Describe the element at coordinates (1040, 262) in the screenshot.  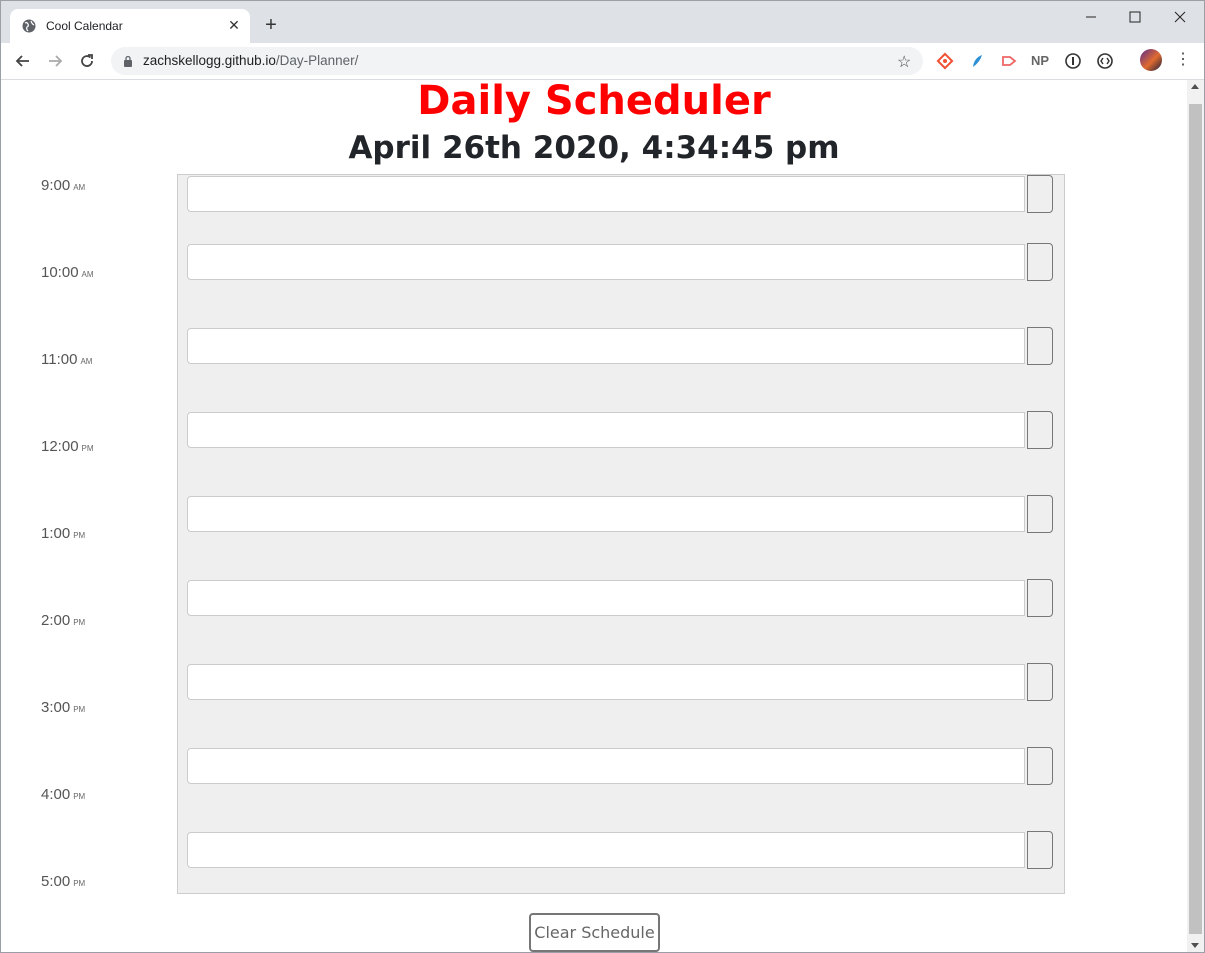
I see `save-button-10am` at that location.